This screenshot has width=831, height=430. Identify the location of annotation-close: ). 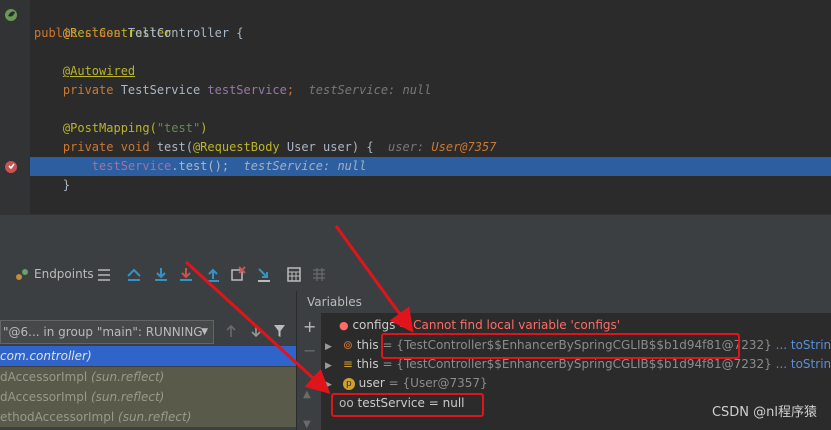
(204, 128).